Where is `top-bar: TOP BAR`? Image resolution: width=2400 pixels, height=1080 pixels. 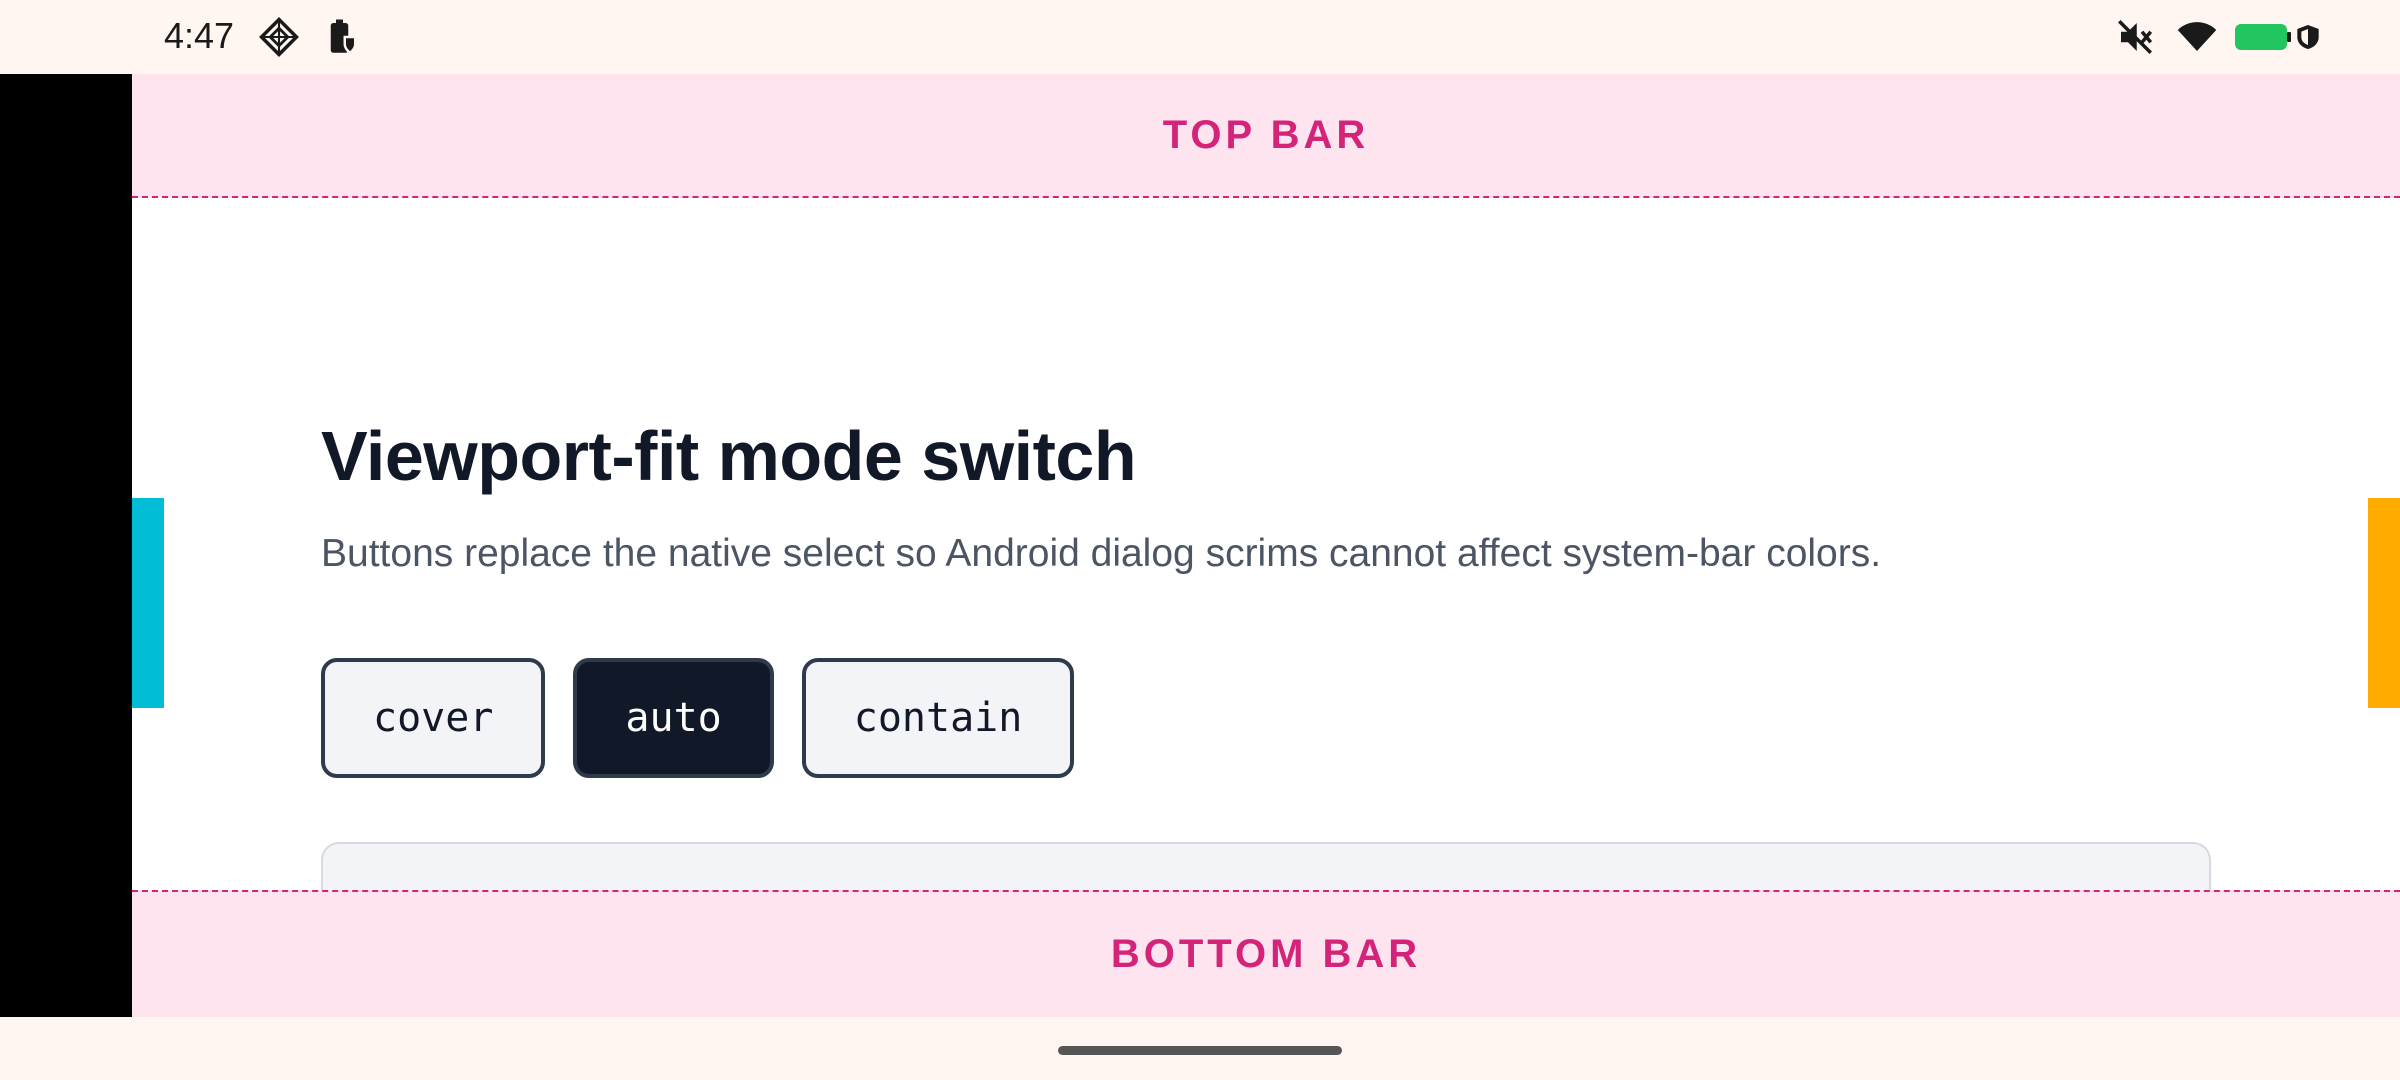
top-bar: TOP BAR is located at coordinates (1266, 136).